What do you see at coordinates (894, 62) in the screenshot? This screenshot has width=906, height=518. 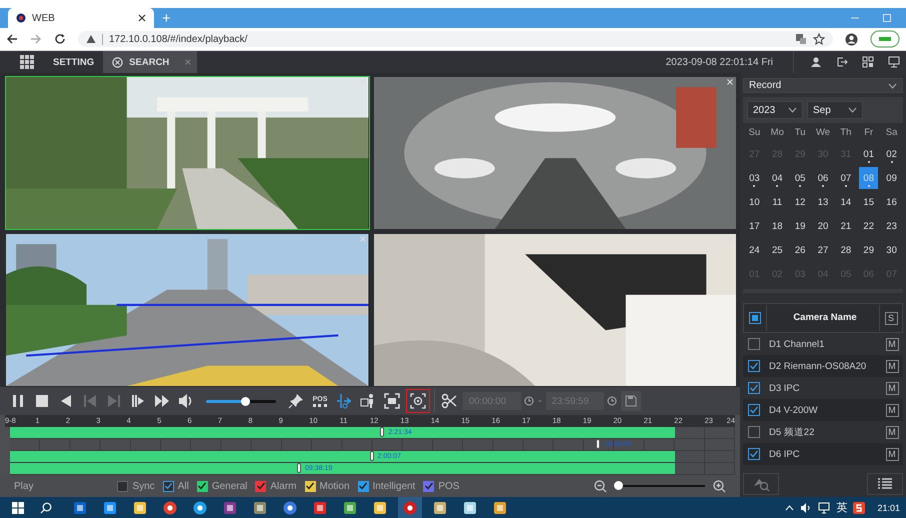 I see `monitor-icon` at bounding box center [894, 62].